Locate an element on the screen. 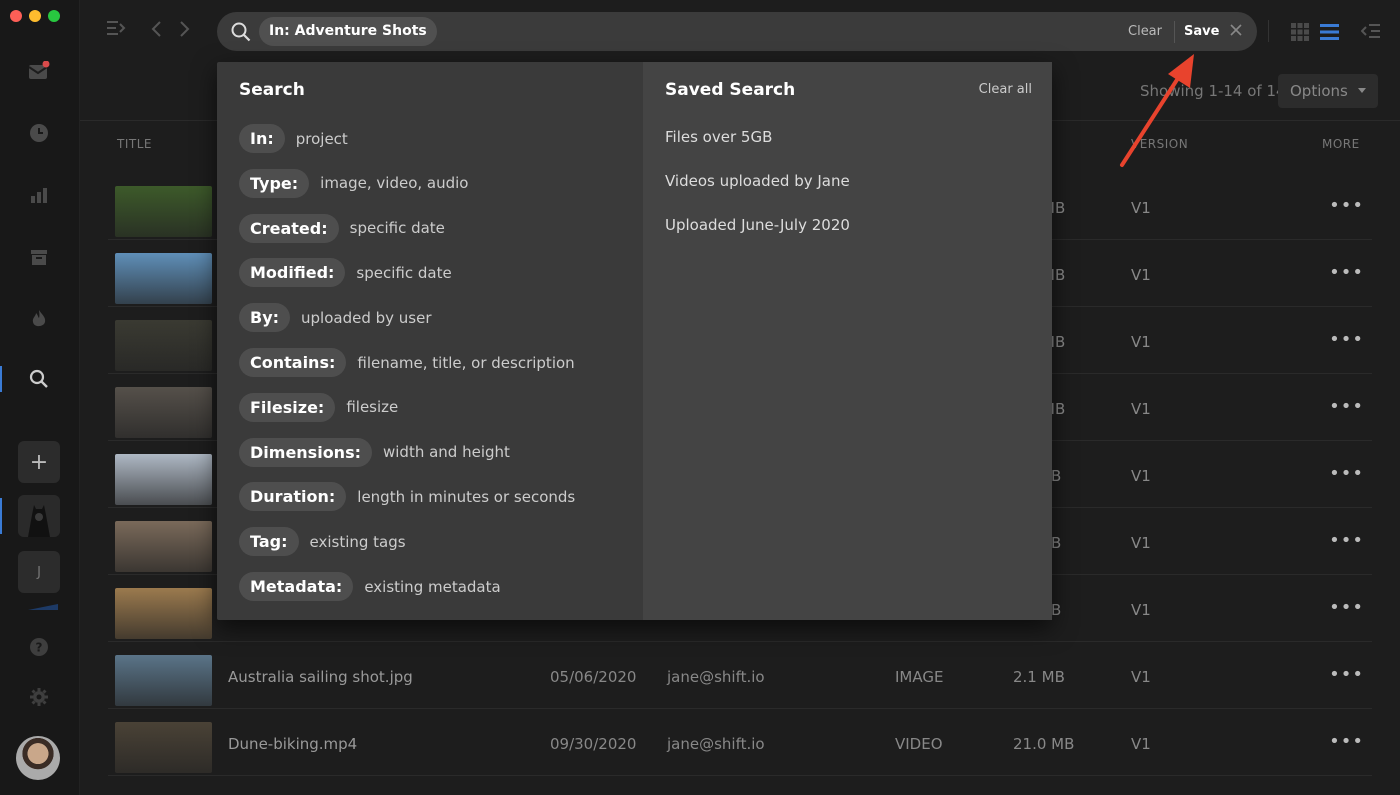 This screenshot has height=795, width=1400. file-uploader: jane@shift.io is located at coordinates (716, 744).